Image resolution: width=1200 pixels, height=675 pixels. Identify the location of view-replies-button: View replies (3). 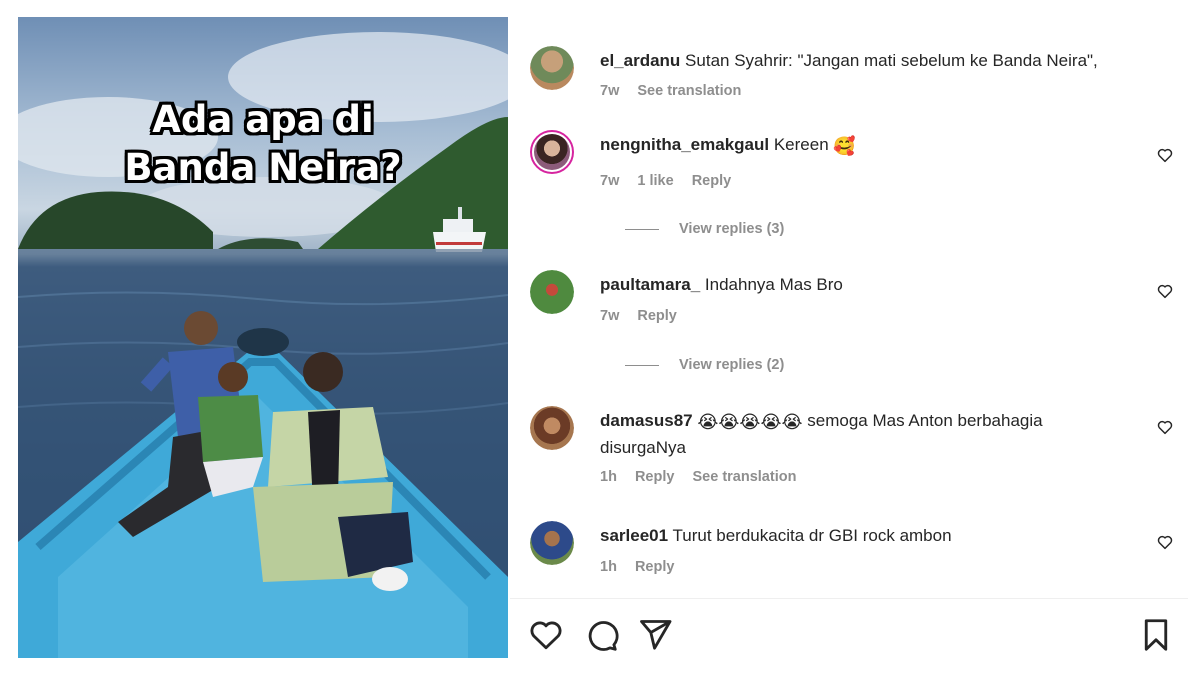
(704, 229).